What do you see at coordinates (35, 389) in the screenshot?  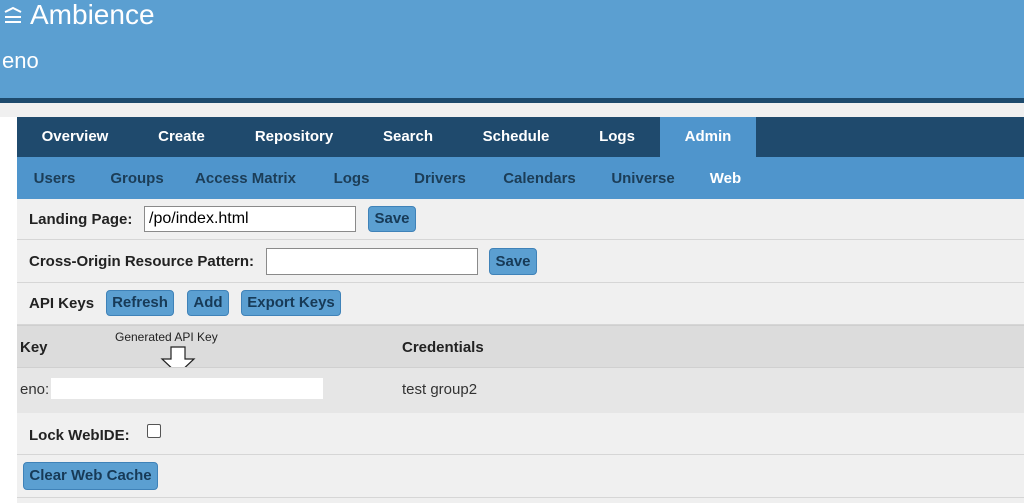 I see `api-key-prefix: eno:` at bounding box center [35, 389].